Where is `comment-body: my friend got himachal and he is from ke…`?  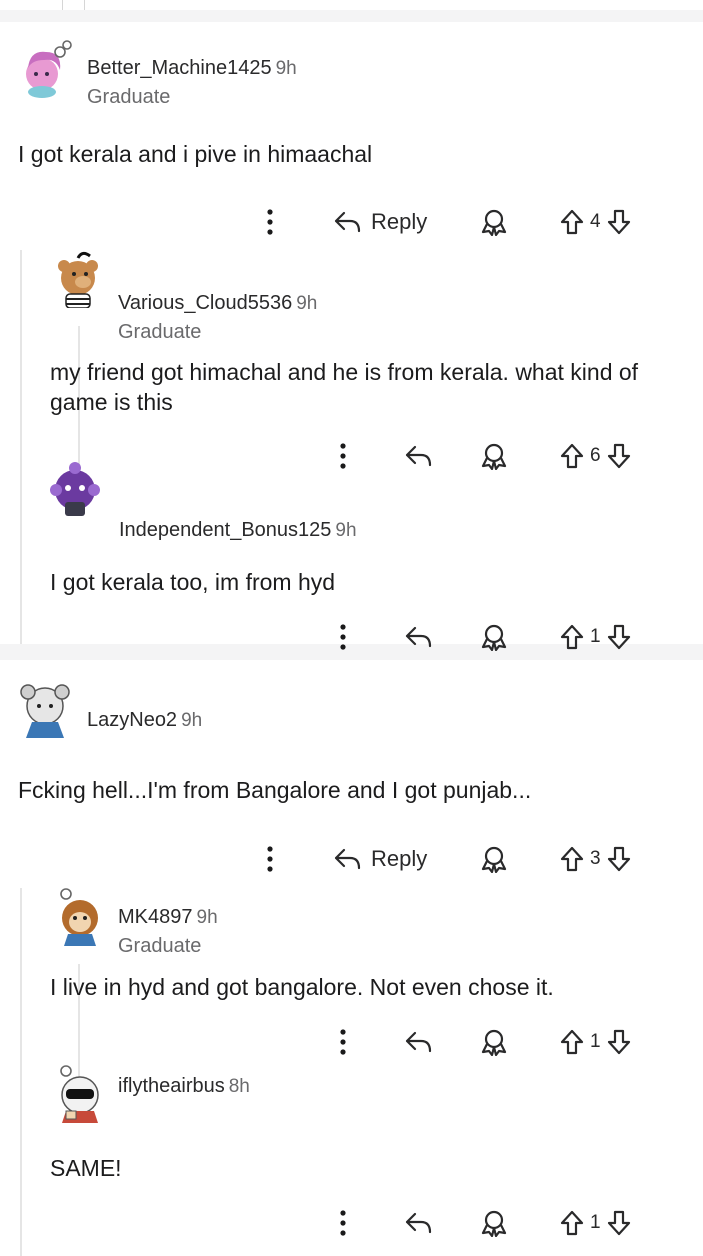 comment-body: my friend got himachal and he is from ke… is located at coordinates (344, 387).